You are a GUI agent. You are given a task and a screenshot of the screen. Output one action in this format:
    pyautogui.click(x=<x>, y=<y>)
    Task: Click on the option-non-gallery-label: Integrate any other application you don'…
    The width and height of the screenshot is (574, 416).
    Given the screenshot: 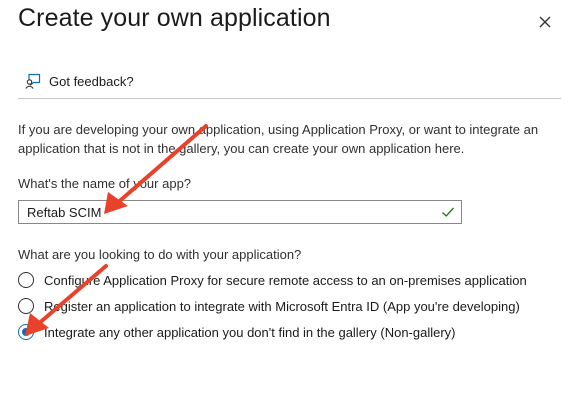 What is the action you would take?
    pyautogui.click(x=250, y=332)
    